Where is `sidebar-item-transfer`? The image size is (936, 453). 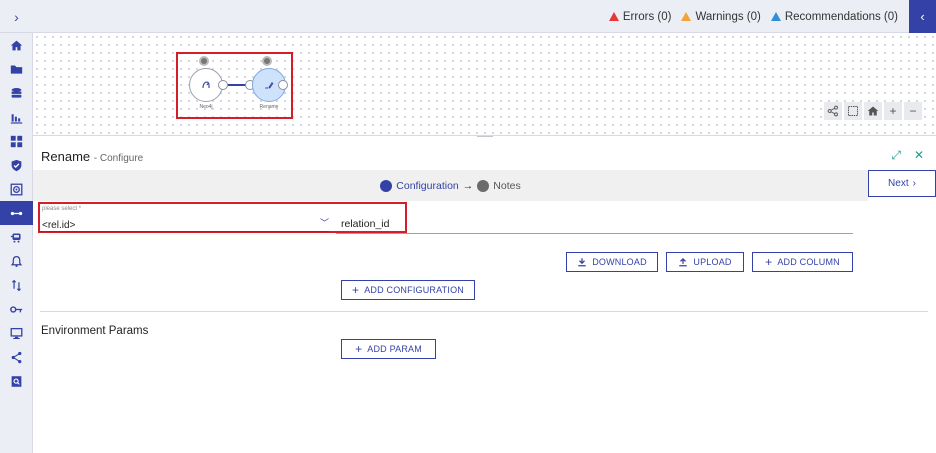
sidebar-item-transfer is located at coordinates (16, 285).